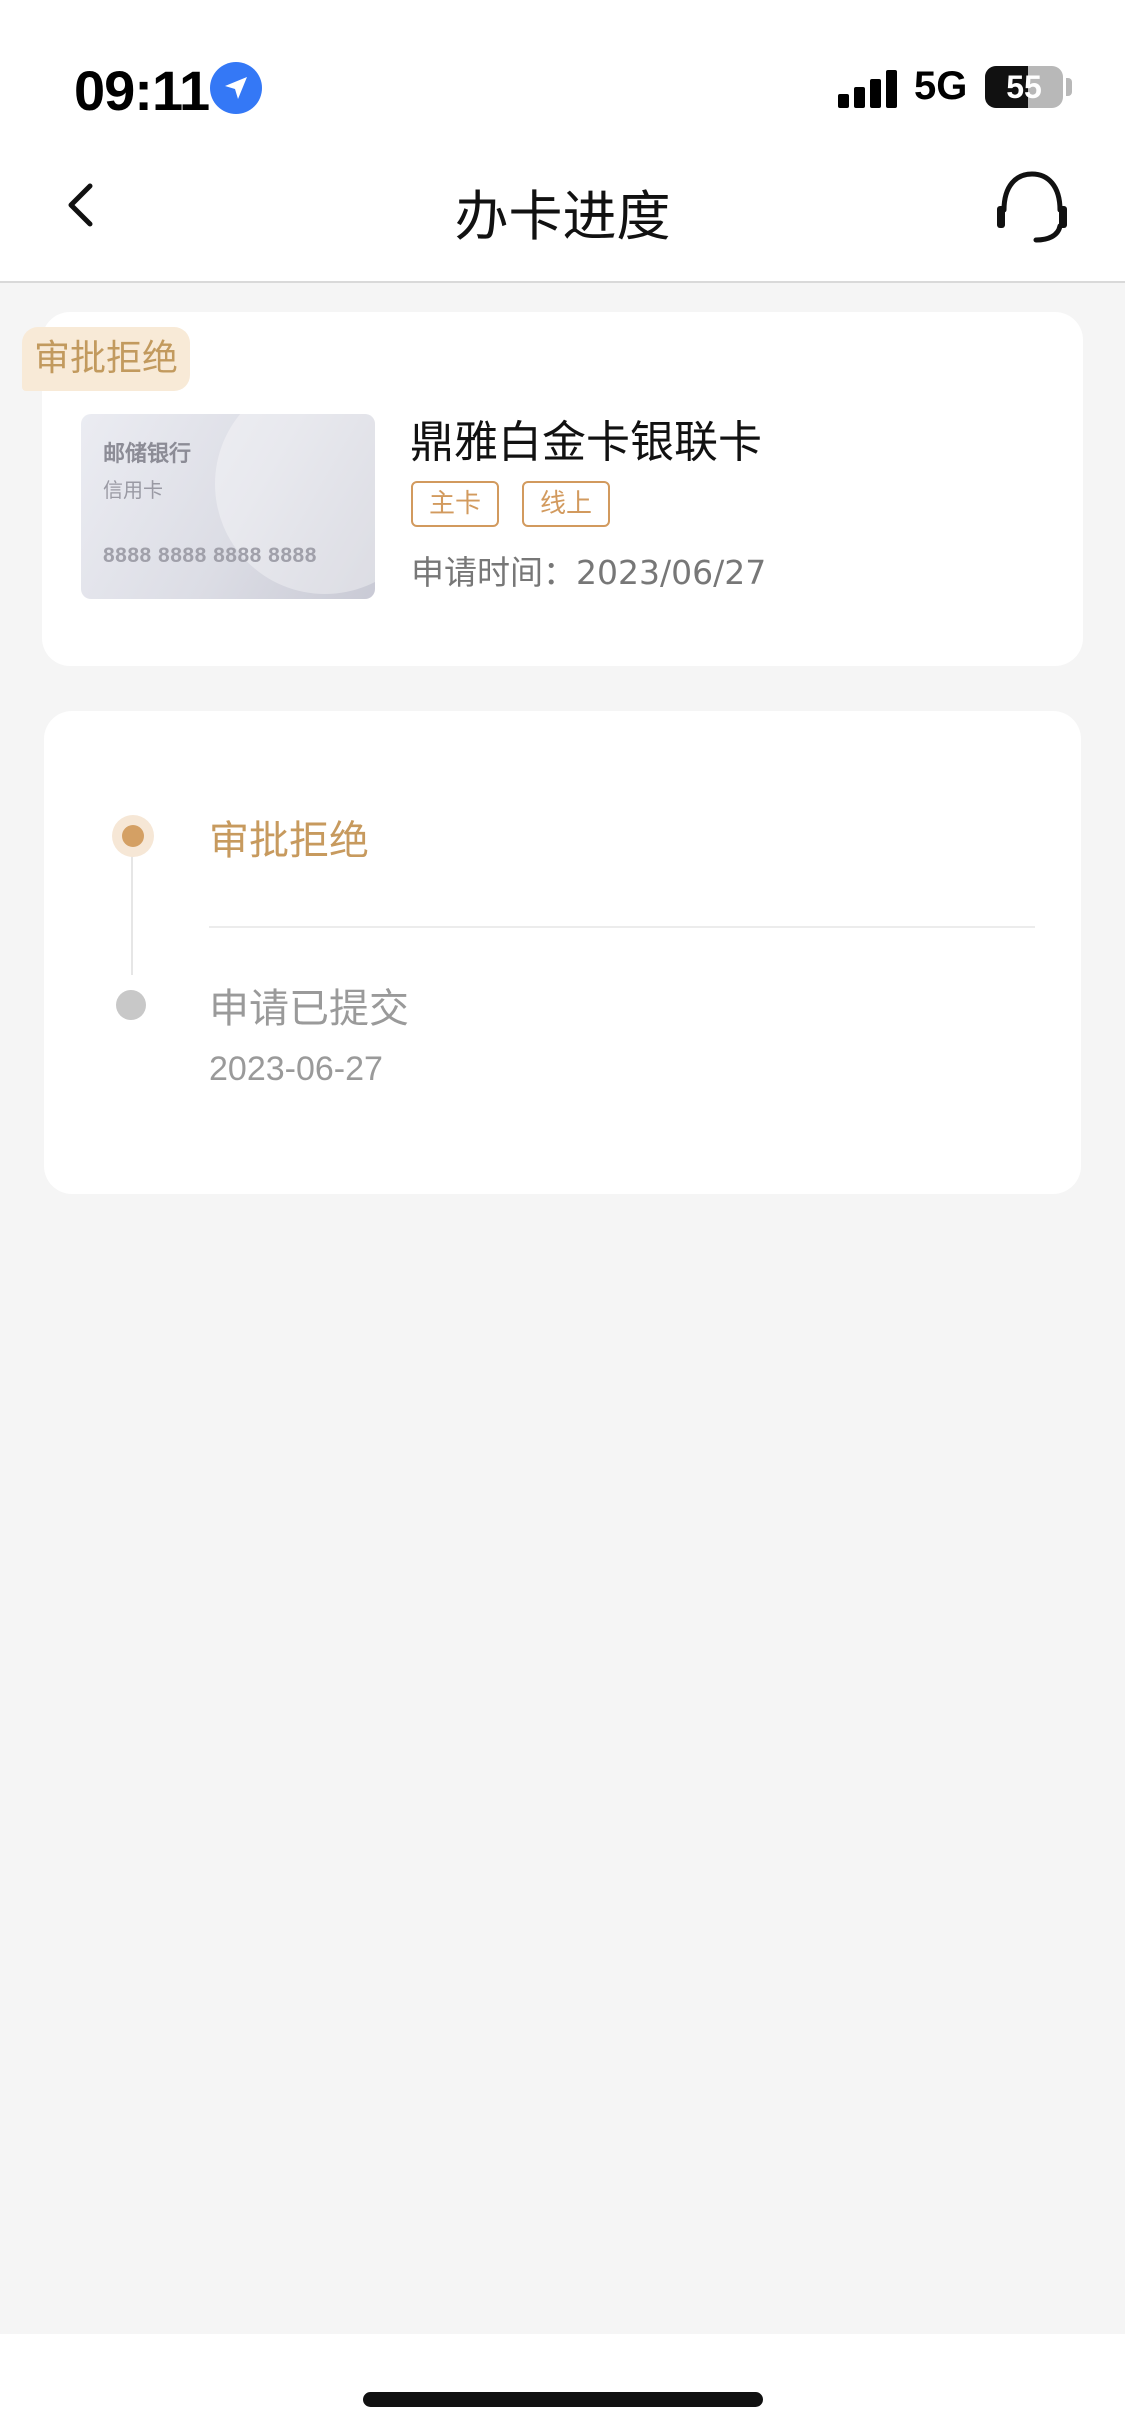 Image resolution: width=1125 pixels, height=2436 pixels. I want to click on signal-icon, so click(869, 89).